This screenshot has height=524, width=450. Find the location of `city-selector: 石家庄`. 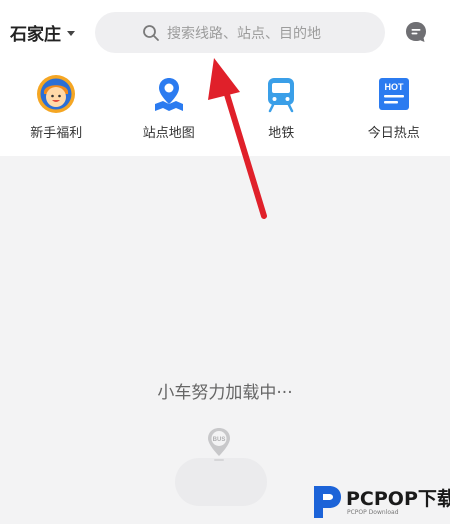

city-selector: 石家庄 is located at coordinates (42, 32).